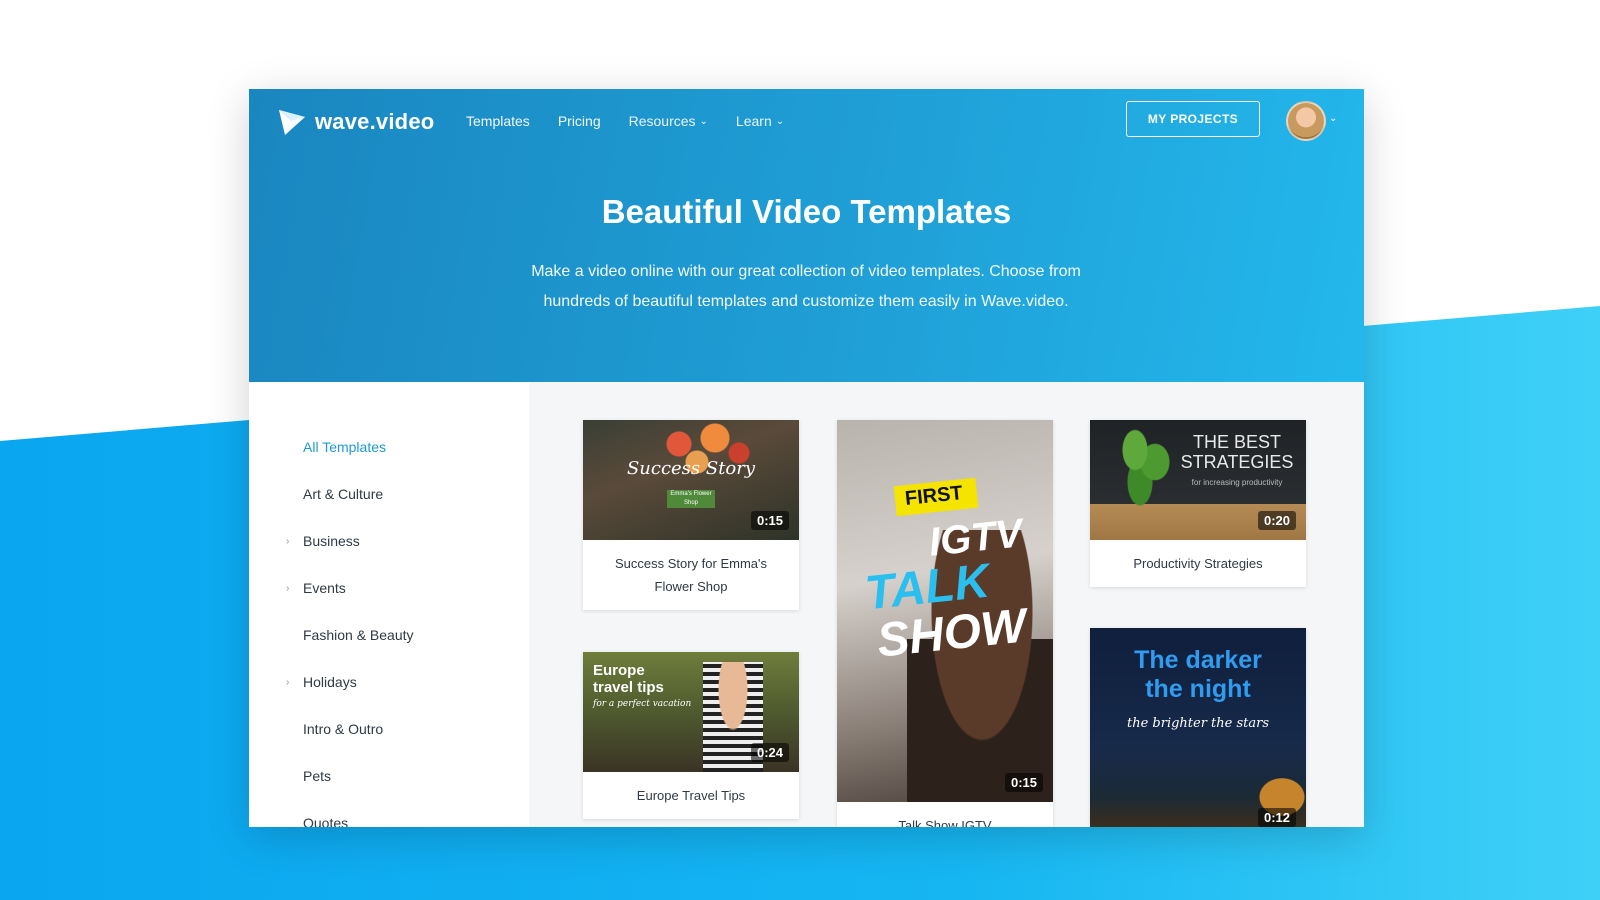 The image size is (1600, 900). Describe the element at coordinates (1276, 520) in the screenshot. I see `duration-badge: 0:20` at that location.